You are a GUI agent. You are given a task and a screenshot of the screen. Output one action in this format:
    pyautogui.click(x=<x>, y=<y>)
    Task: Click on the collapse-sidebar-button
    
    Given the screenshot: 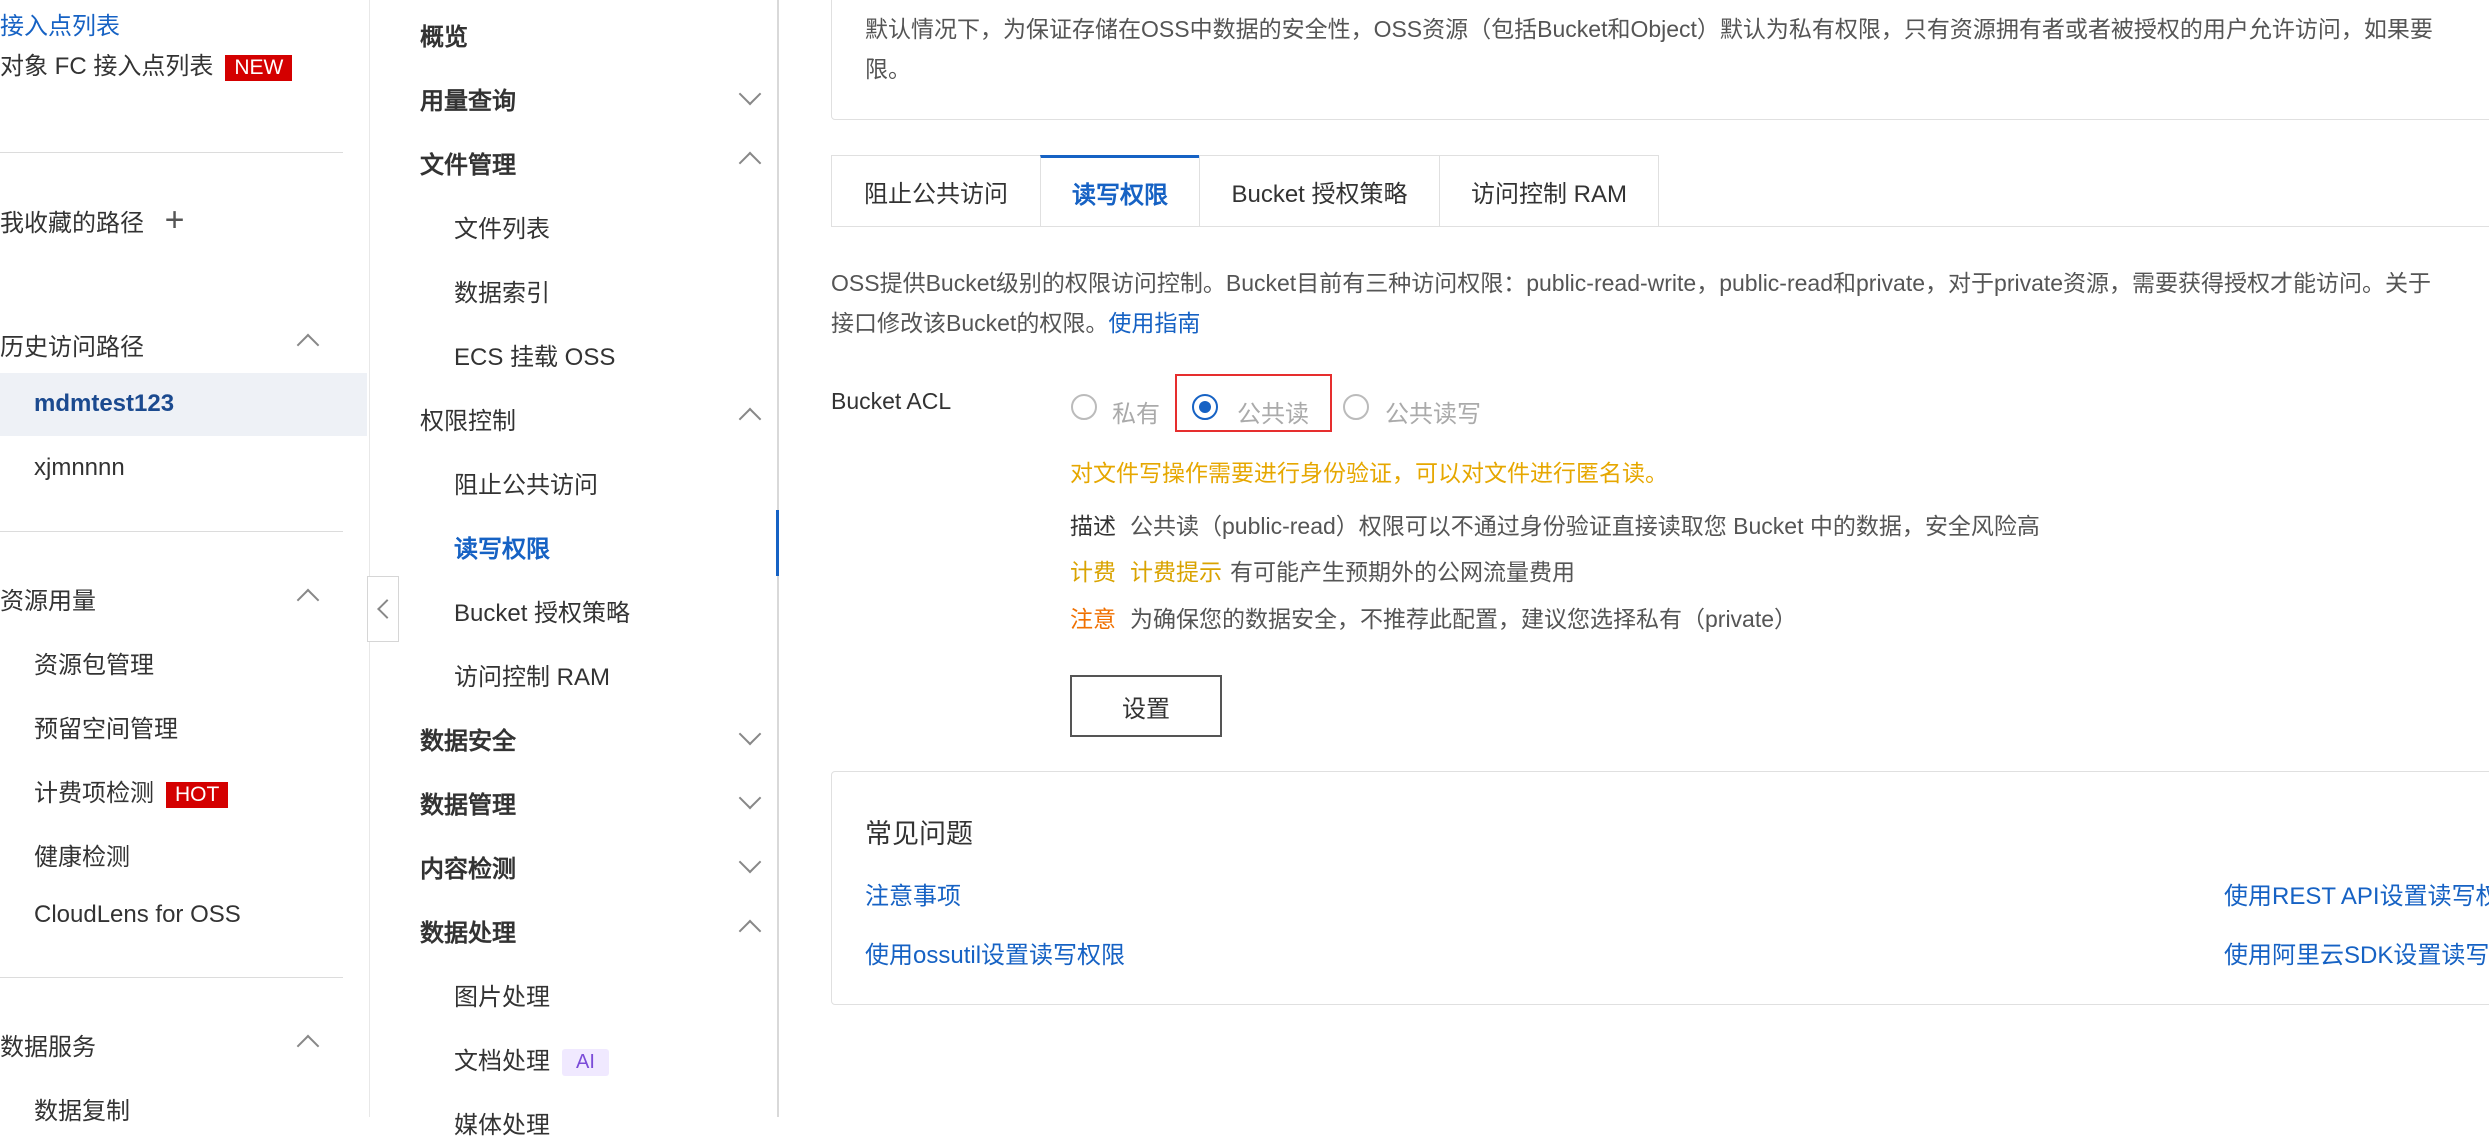 What is the action you would take?
    pyautogui.click(x=383, y=609)
    